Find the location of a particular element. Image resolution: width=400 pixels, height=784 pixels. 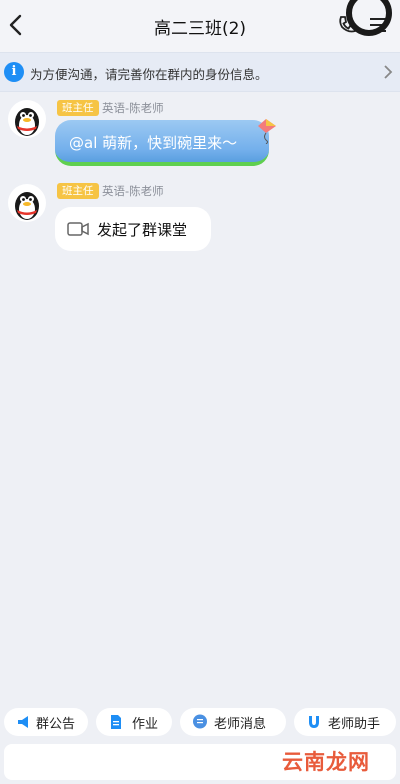

teacher-messages-button: 老师消息 is located at coordinates (233, 722).